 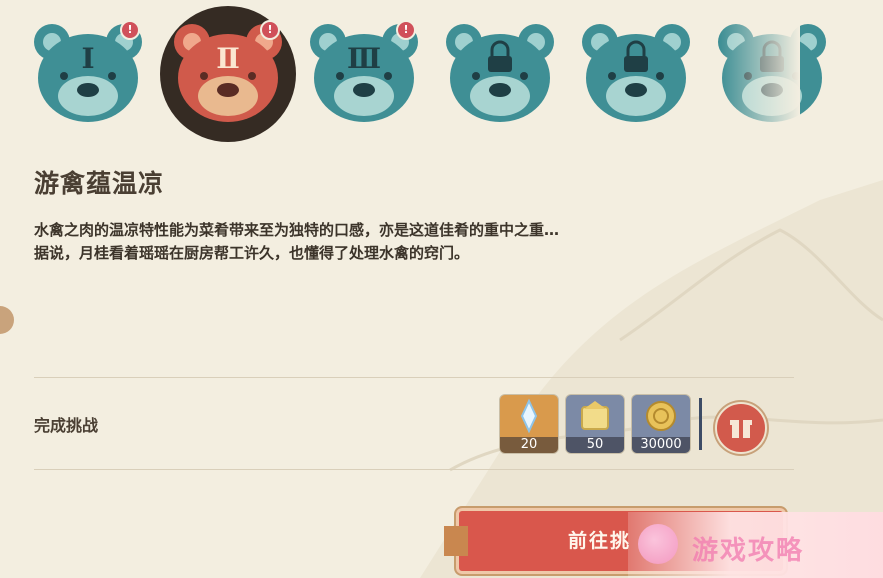 What do you see at coordinates (600, 541) in the screenshot?
I see `go-button-label: 前往挑` at bounding box center [600, 541].